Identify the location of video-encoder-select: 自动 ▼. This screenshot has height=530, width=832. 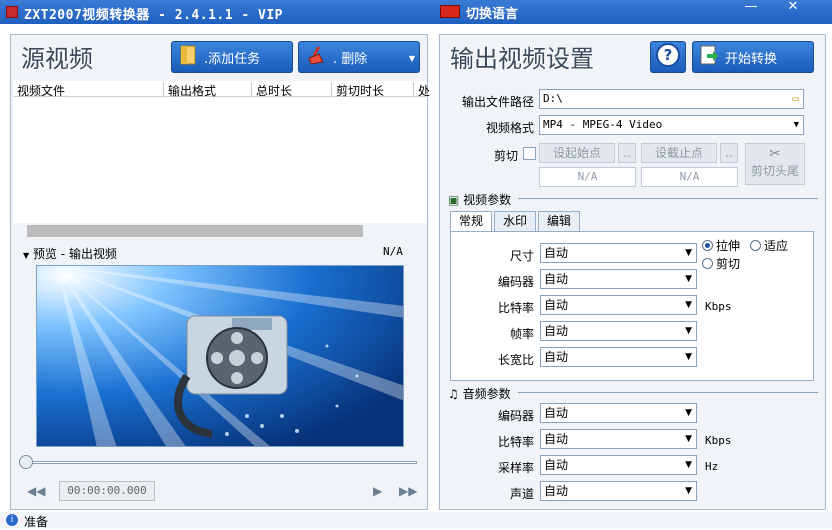
(618, 279).